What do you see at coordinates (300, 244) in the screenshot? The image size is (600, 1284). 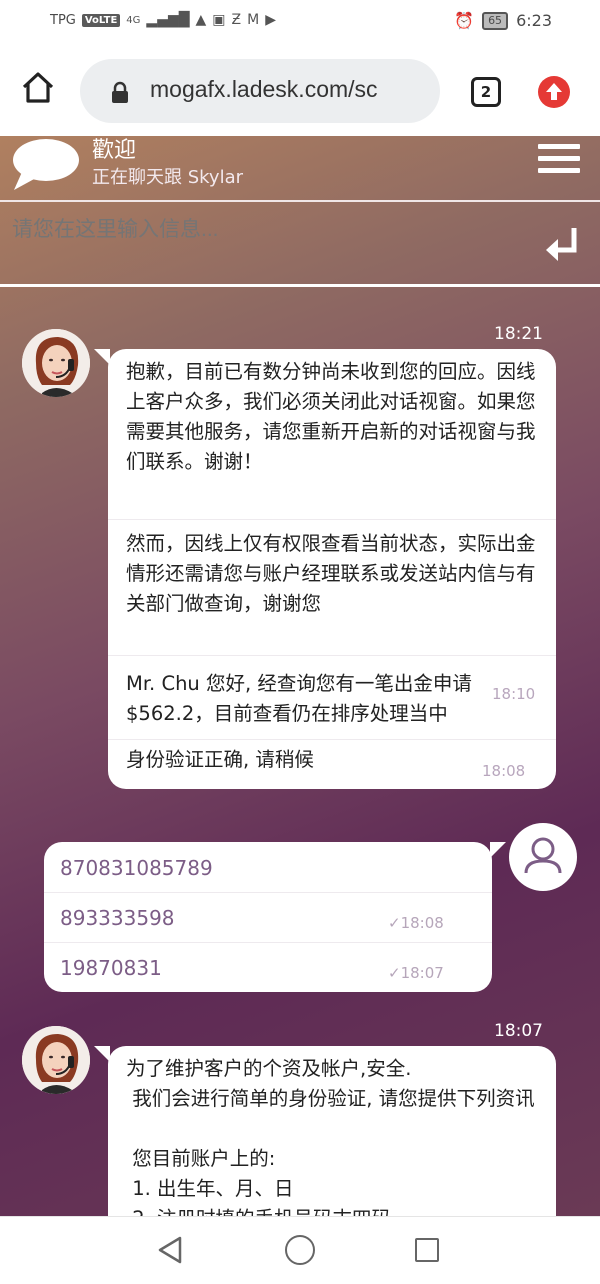 I see `composer` at bounding box center [300, 244].